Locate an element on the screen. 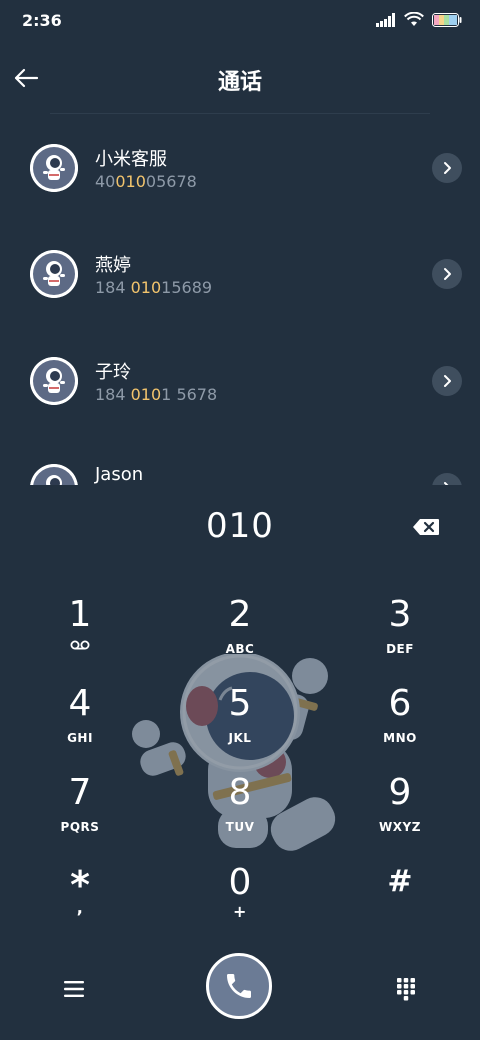 The height and width of the screenshot is (1040, 480). contact-name: Jason is located at coordinates (119, 474).